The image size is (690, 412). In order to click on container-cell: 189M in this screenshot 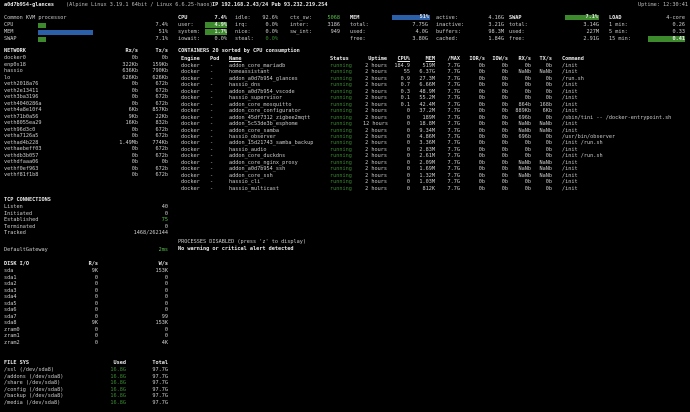, I will do `click(429, 117)`.